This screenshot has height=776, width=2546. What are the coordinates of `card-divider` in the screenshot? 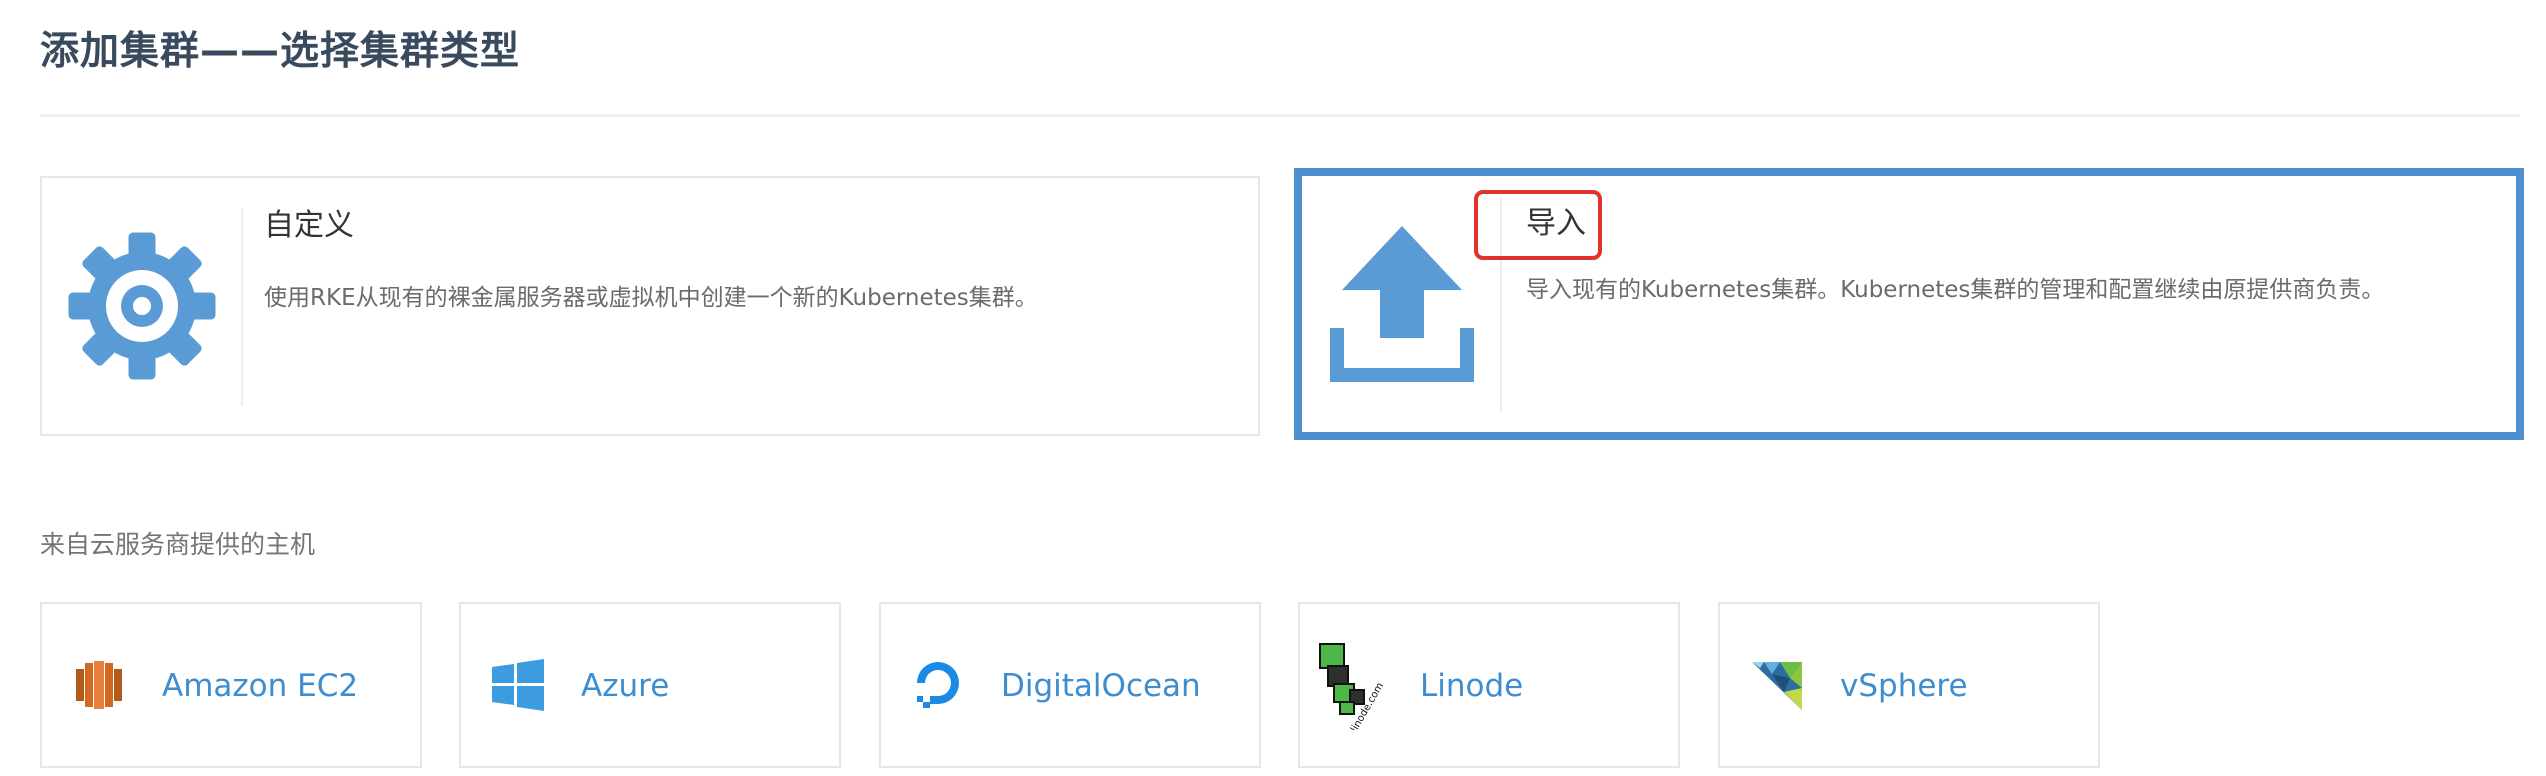 It's located at (242, 307).